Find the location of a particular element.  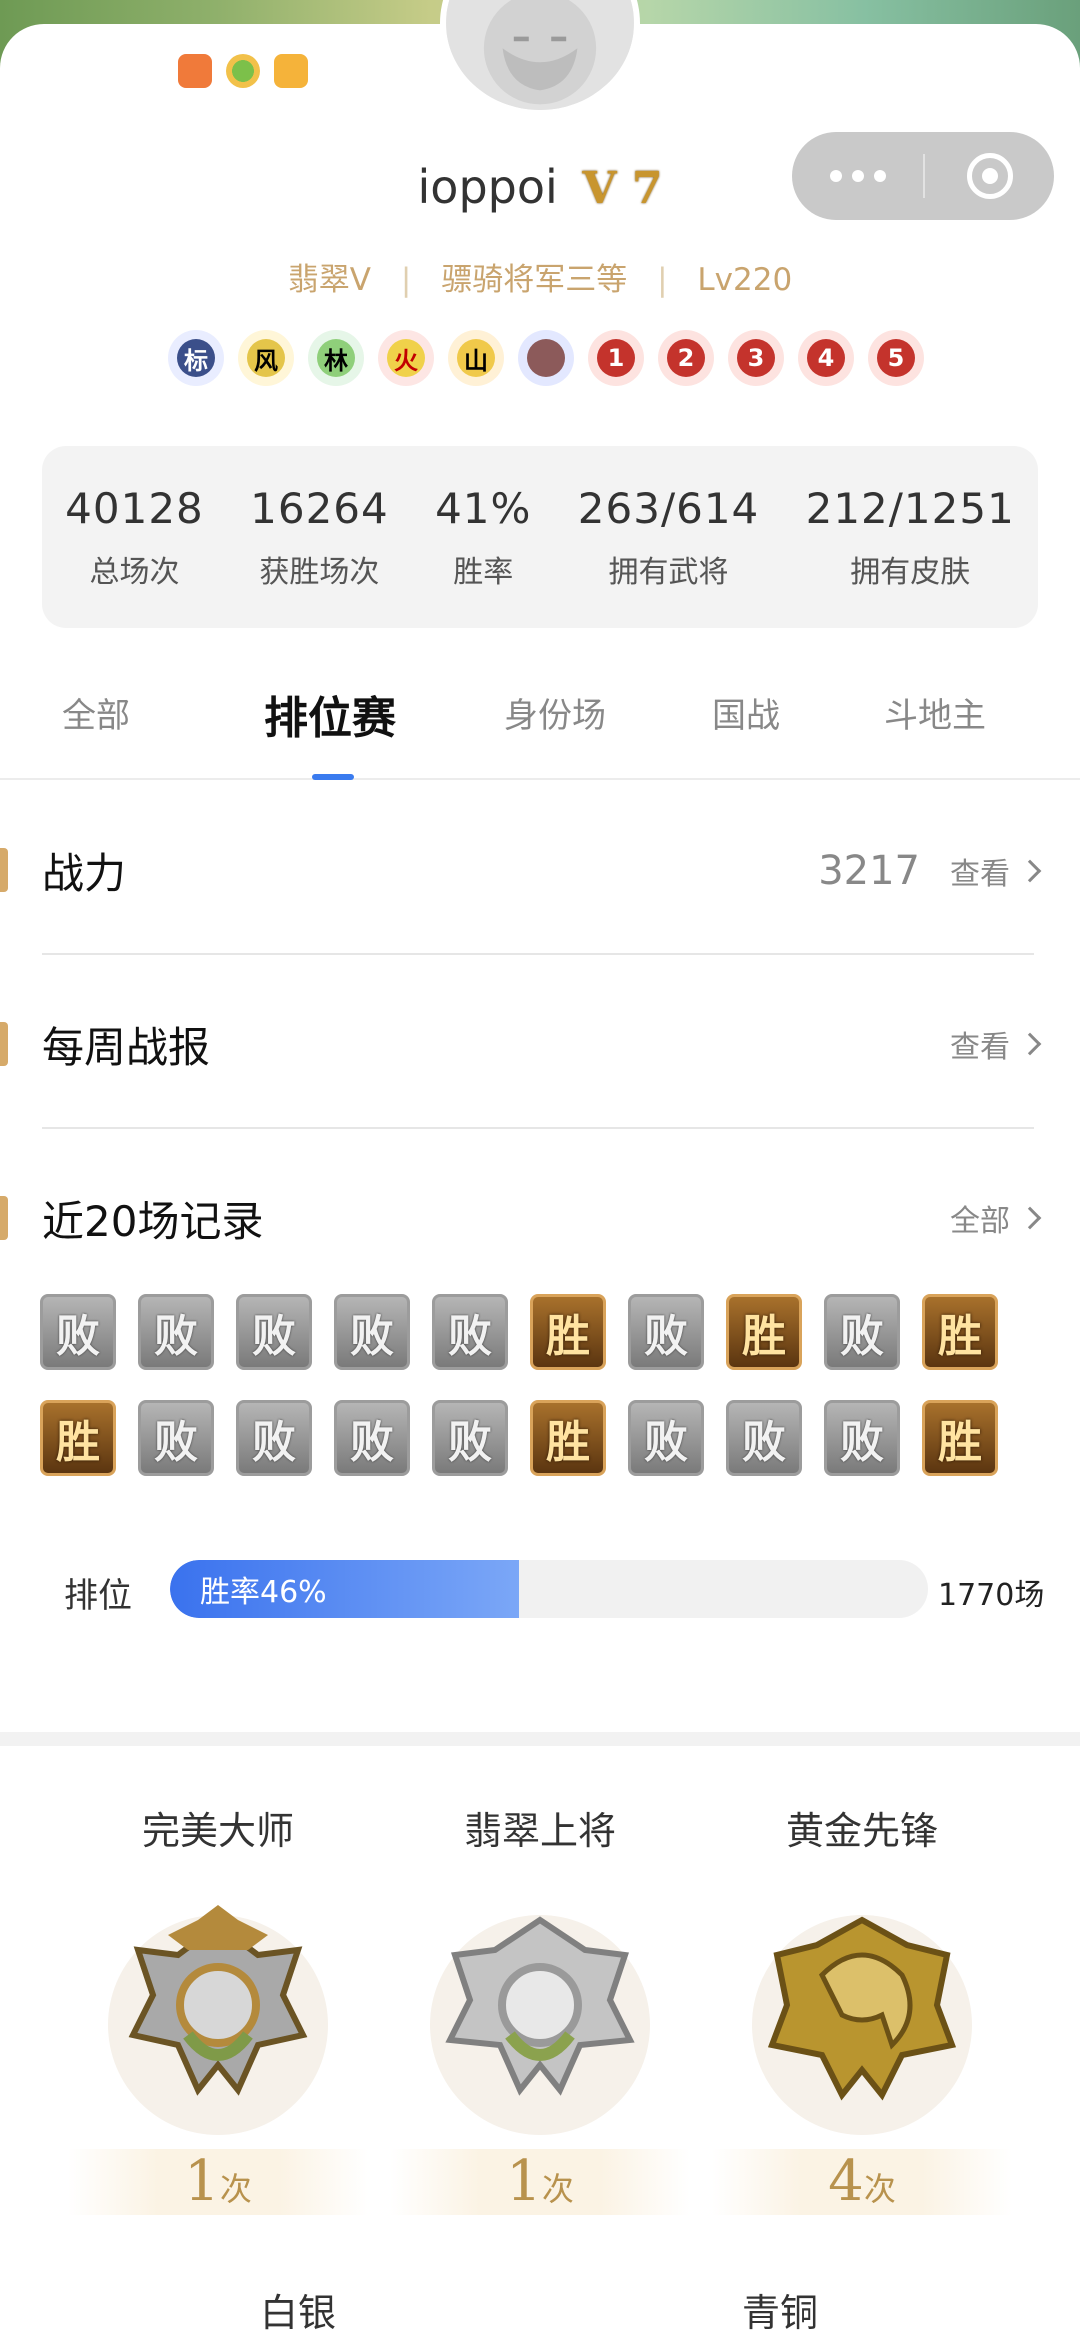

active-tab-indicator is located at coordinates (333, 777).